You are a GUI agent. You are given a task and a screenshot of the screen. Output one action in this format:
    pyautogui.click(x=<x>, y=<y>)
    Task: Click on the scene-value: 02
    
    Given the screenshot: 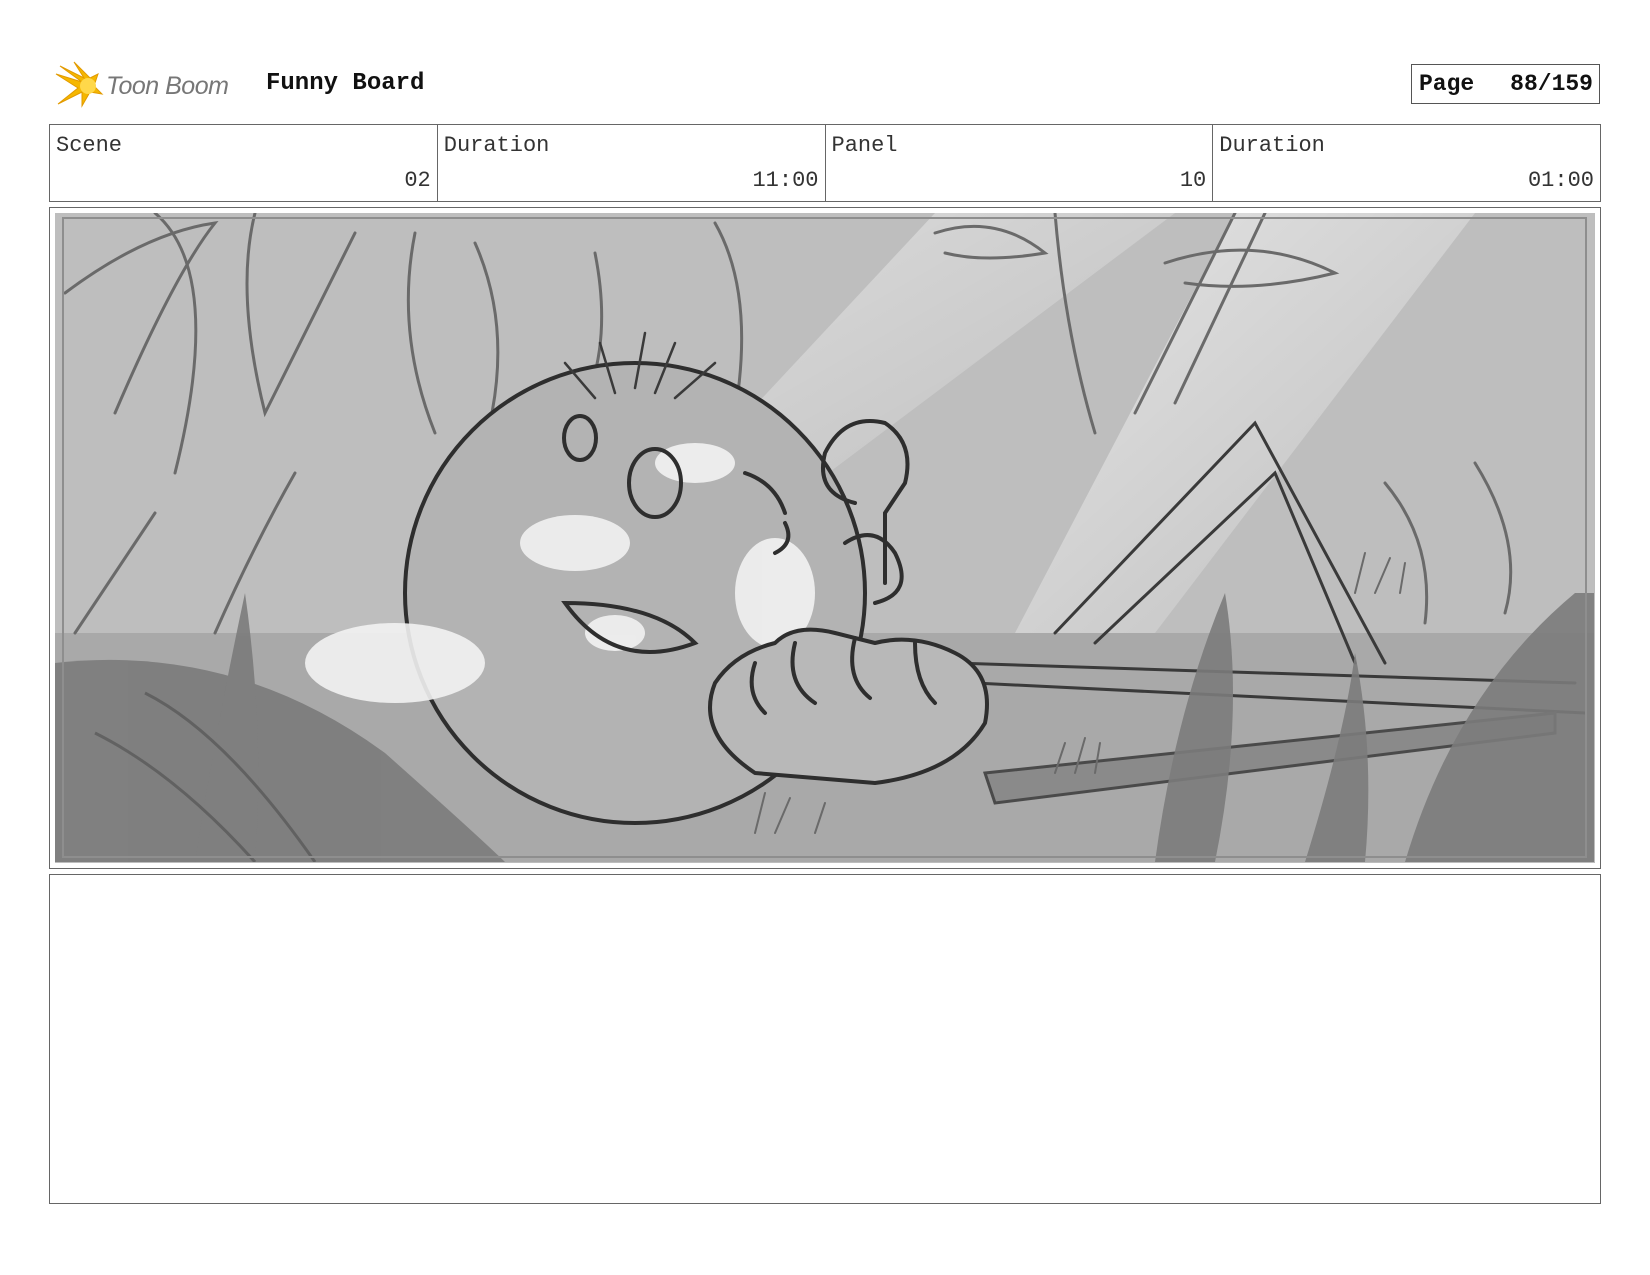 What is the action you would take?
    pyautogui.click(x=417, y=180)
    